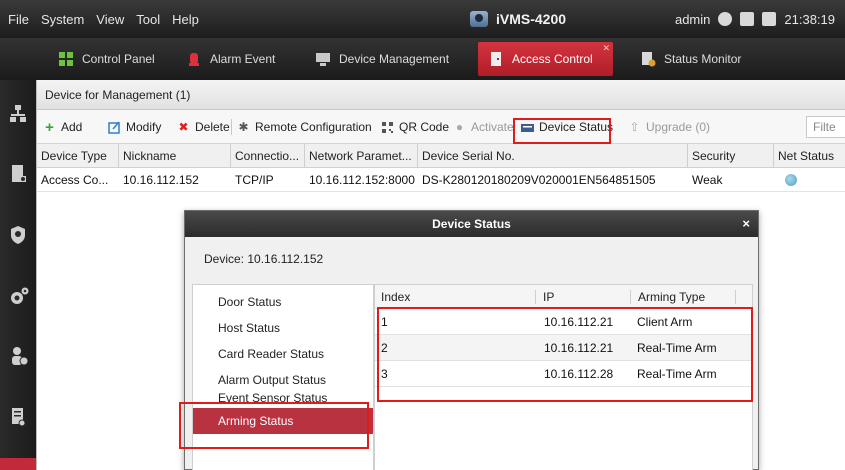  Describe the element at coordinates (183, 126) in the screenshot. I see `delete-icon: ✖` at that location.